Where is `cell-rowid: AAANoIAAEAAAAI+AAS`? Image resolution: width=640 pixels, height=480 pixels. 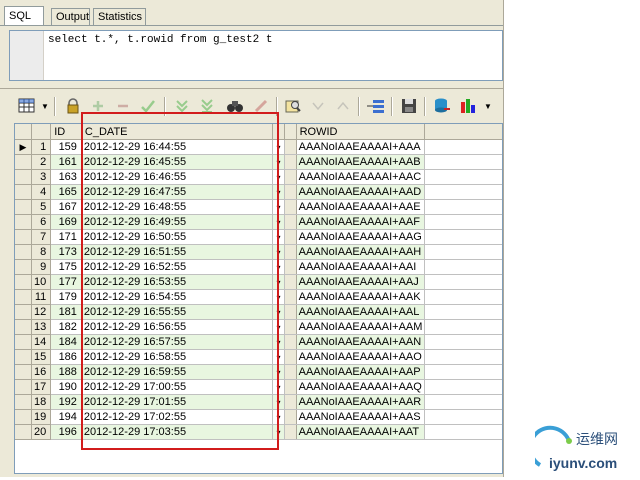
cell-rowid: AAANoIAAEAAAAI+AAS is located at coordinates (361, 417).